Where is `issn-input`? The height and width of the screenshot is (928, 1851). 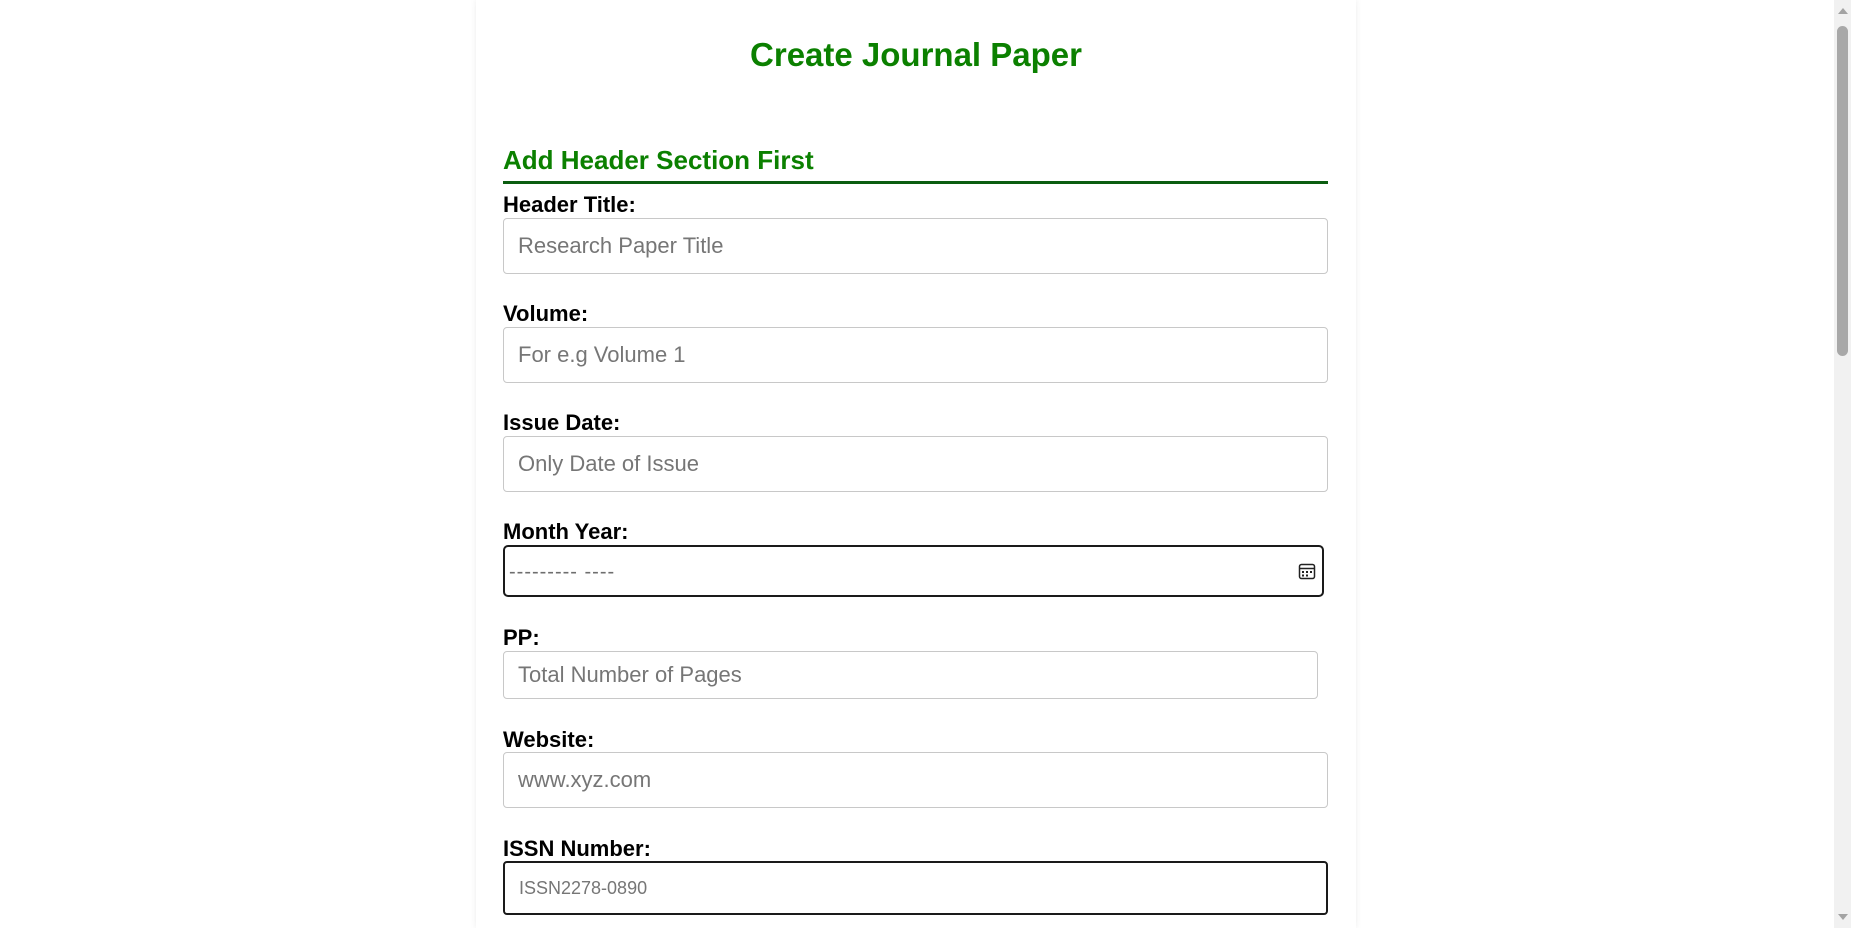 issn-input is located at coordinates (915, 888).